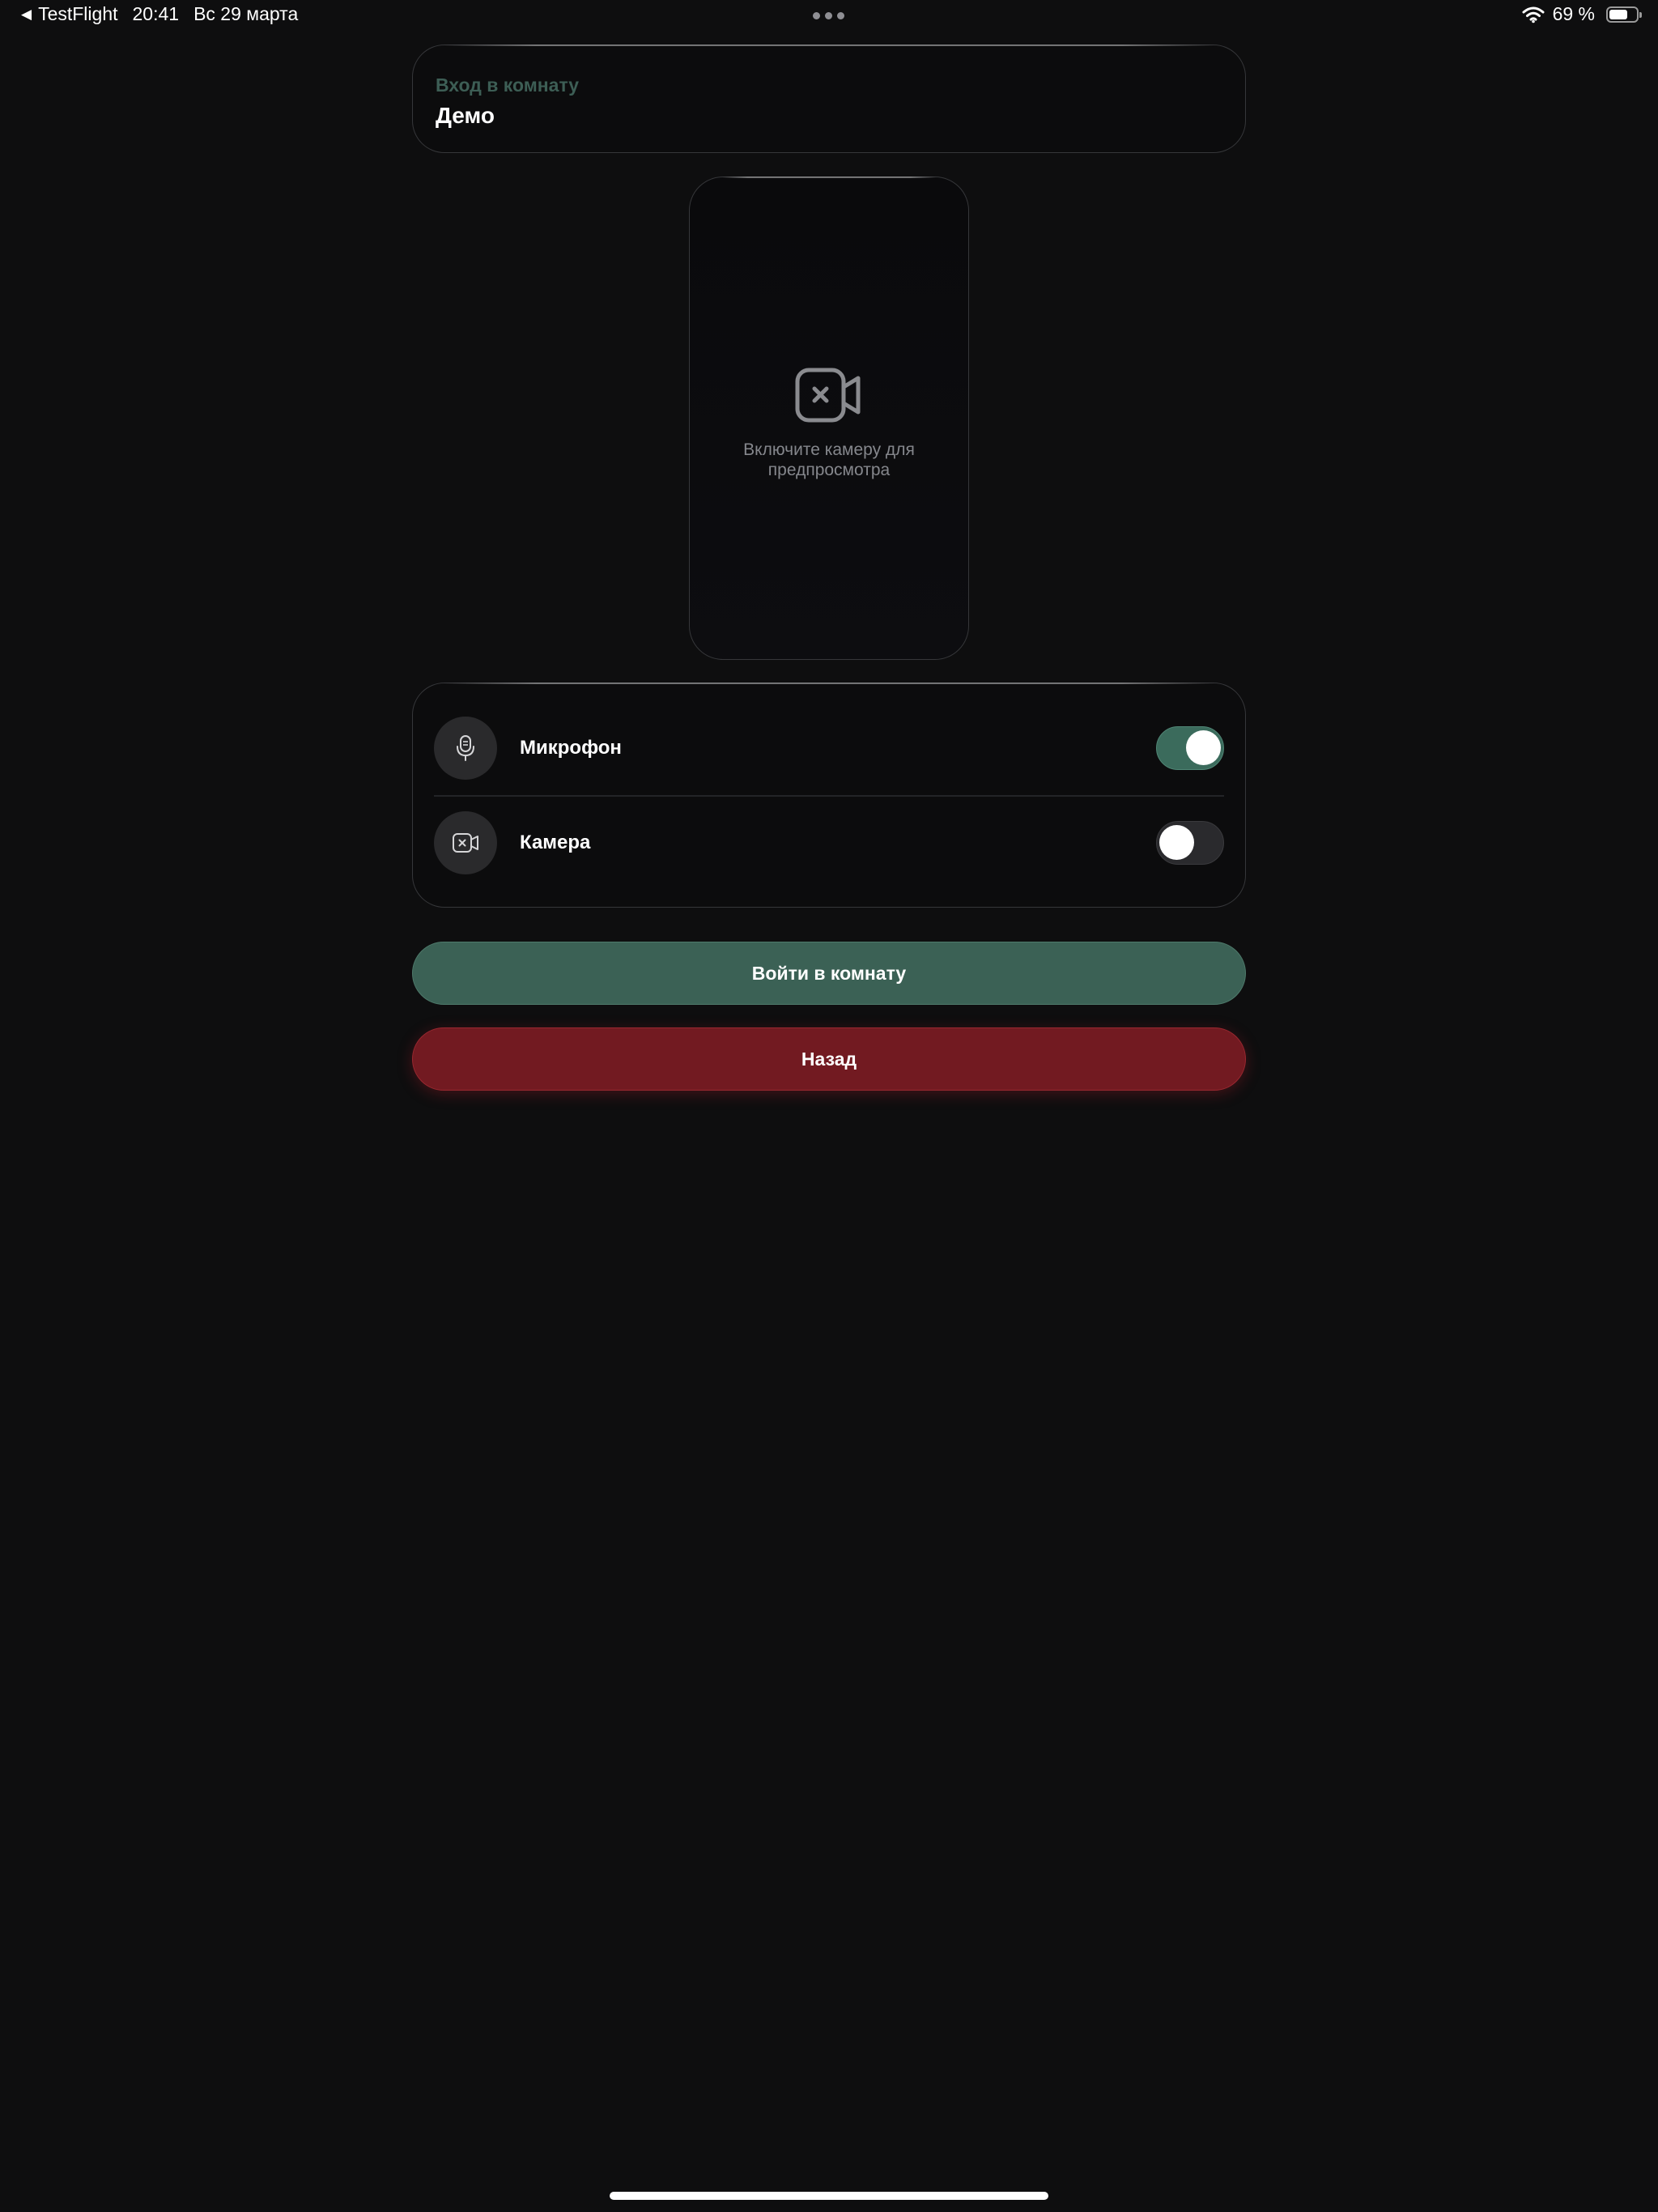  I want to click on home-indicator, so click(829, 2196).